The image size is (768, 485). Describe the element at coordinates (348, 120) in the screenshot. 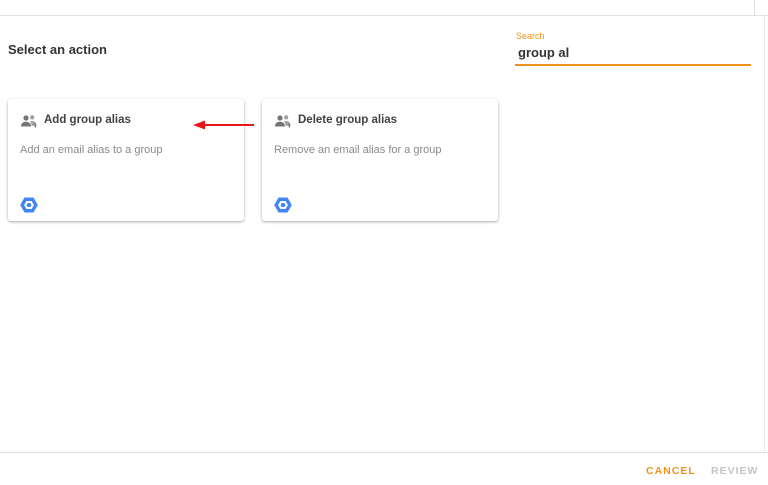

I see `card-title: Delete group alias` at that location.